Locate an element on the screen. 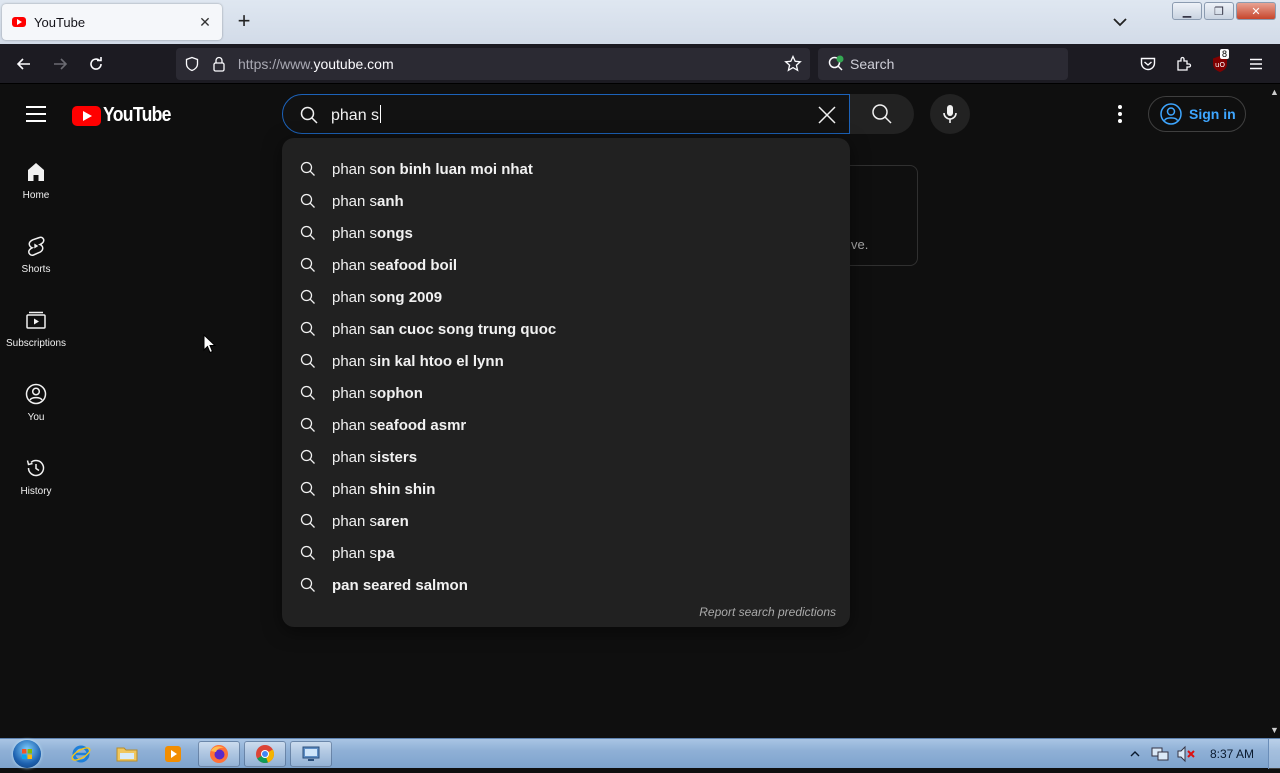  browser-toolbar: https://www.youtube.com Search uO 8 is located at coordinates (640, 64).